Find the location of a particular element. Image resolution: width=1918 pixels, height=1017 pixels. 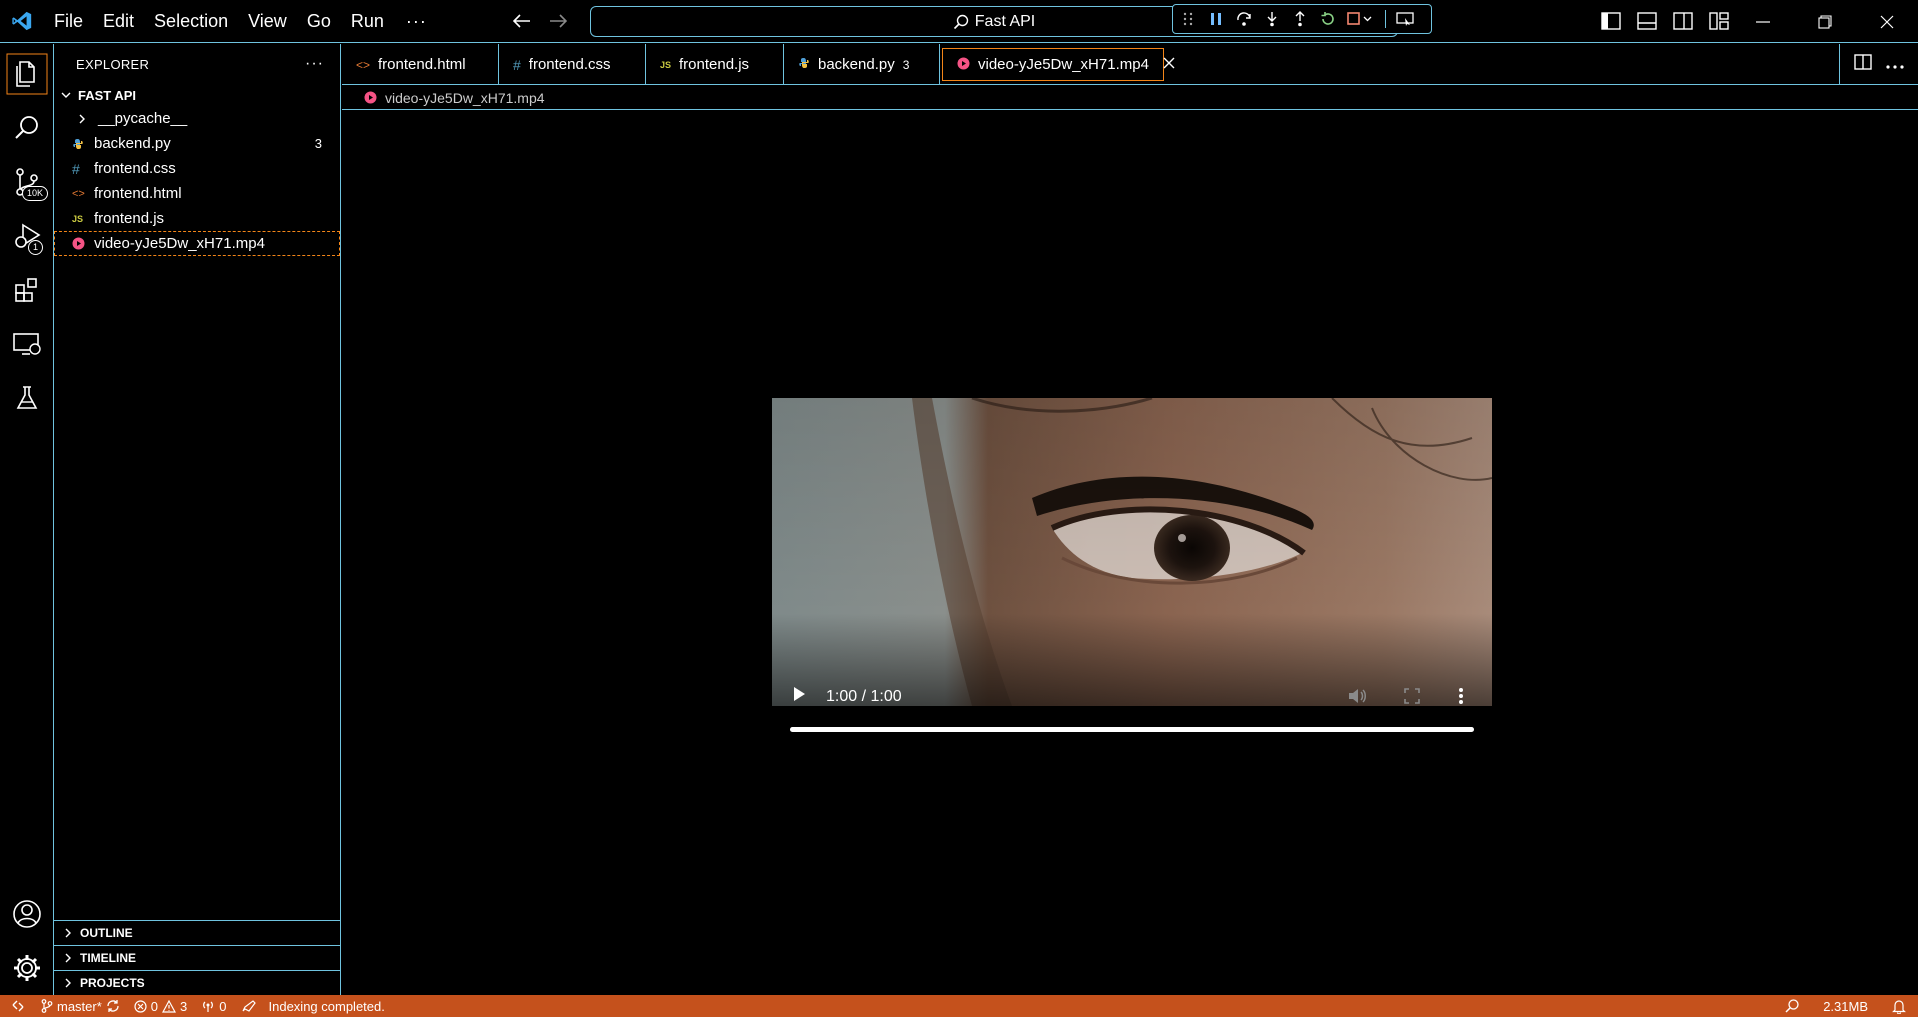

ports-indicator: 0 is located at coordinates (213, 1006).